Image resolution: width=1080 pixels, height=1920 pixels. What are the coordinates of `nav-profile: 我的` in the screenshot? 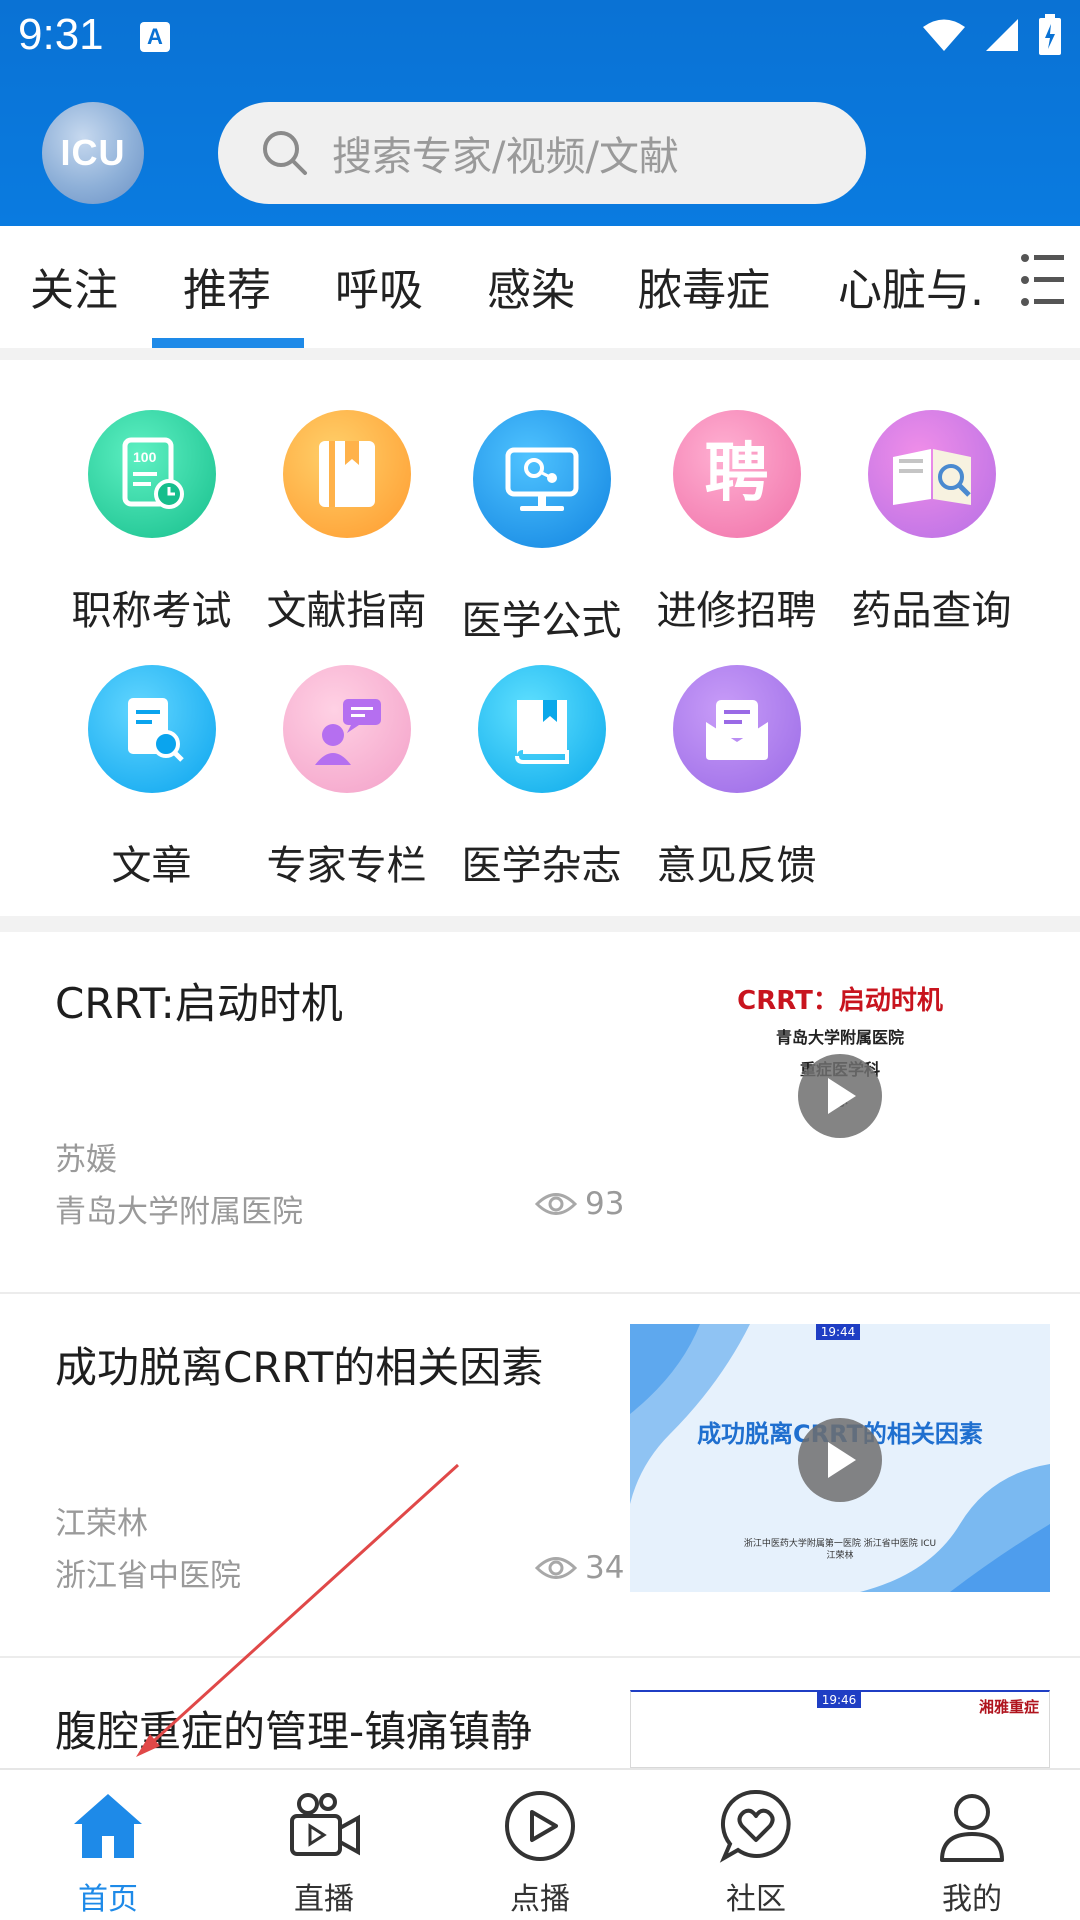 It's located at (972, 1853).